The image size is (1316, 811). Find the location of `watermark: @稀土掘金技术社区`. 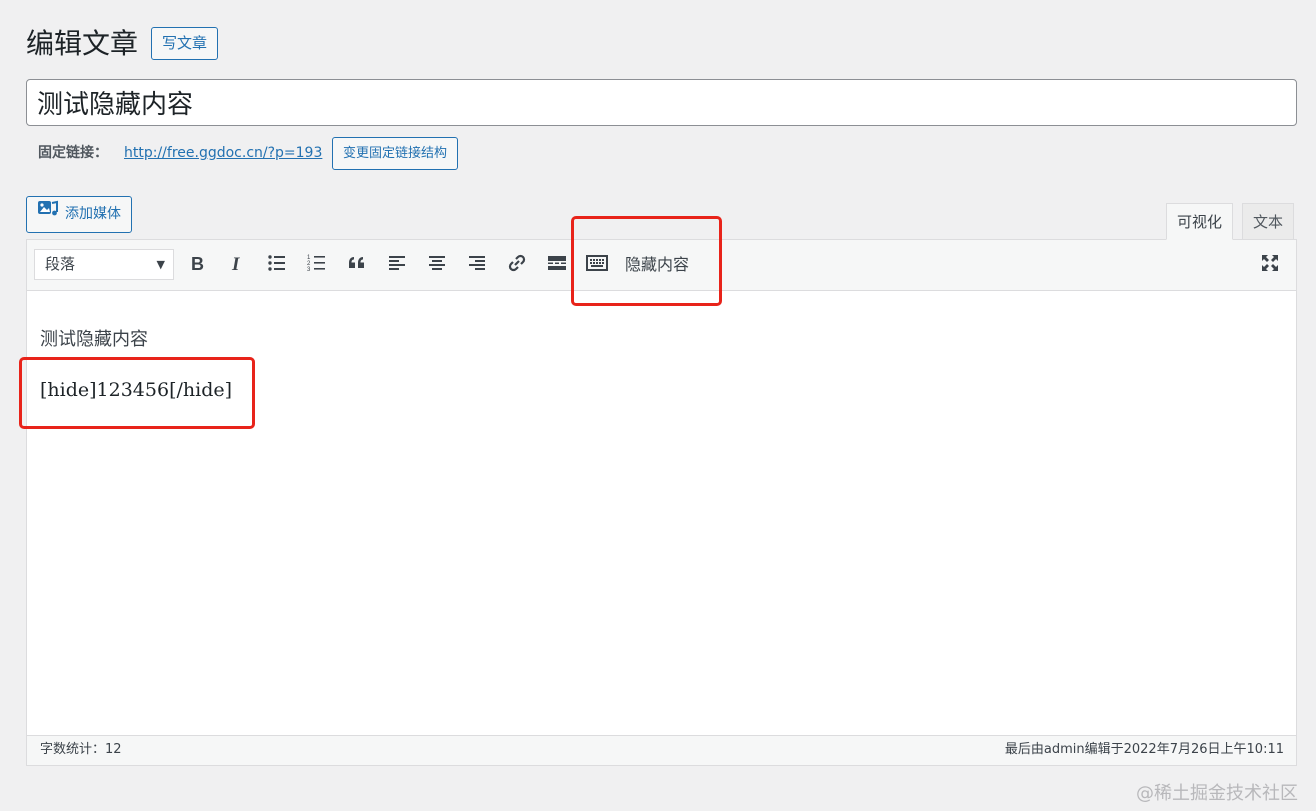

watermark: @稀土掘金技术社区 is located at coordinates (1217, 793).